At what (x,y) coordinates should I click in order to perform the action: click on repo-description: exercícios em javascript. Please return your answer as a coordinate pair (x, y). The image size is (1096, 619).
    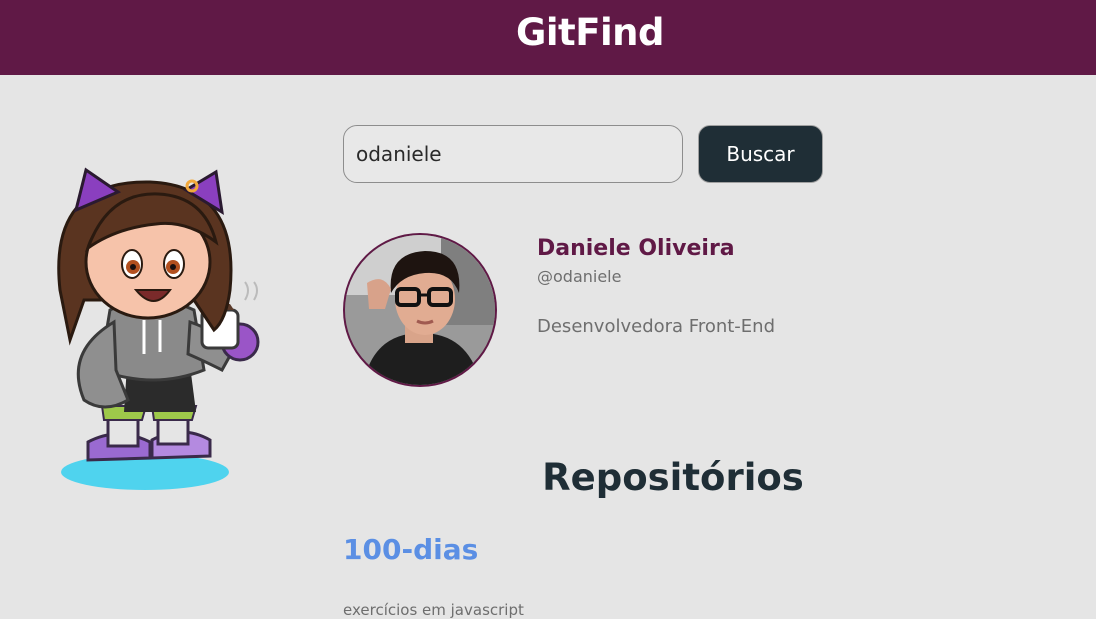
    Looking at the image, I should click on (433, 610).